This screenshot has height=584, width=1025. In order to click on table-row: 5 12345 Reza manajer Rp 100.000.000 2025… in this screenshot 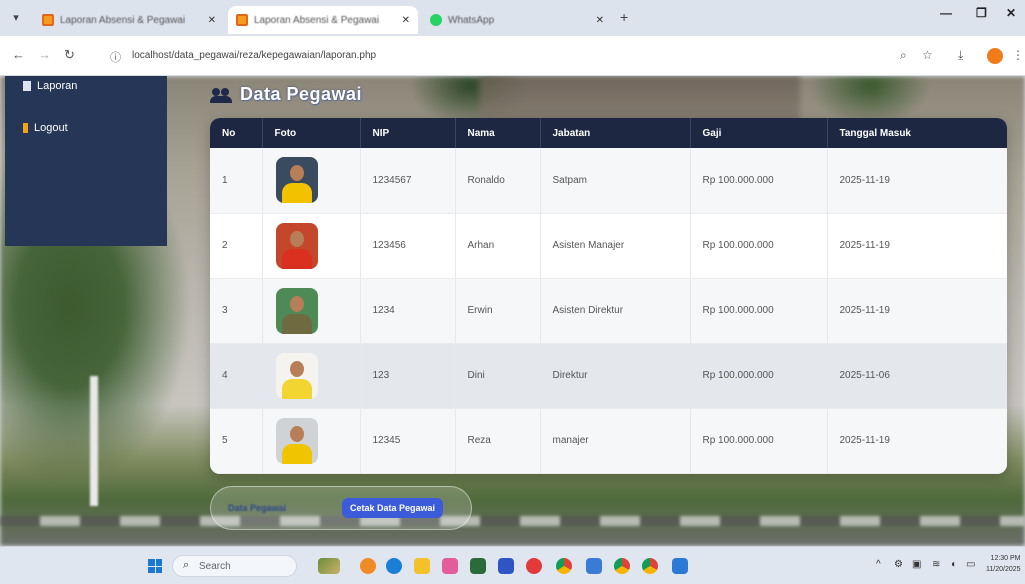, I will do `click(608, 441)`.